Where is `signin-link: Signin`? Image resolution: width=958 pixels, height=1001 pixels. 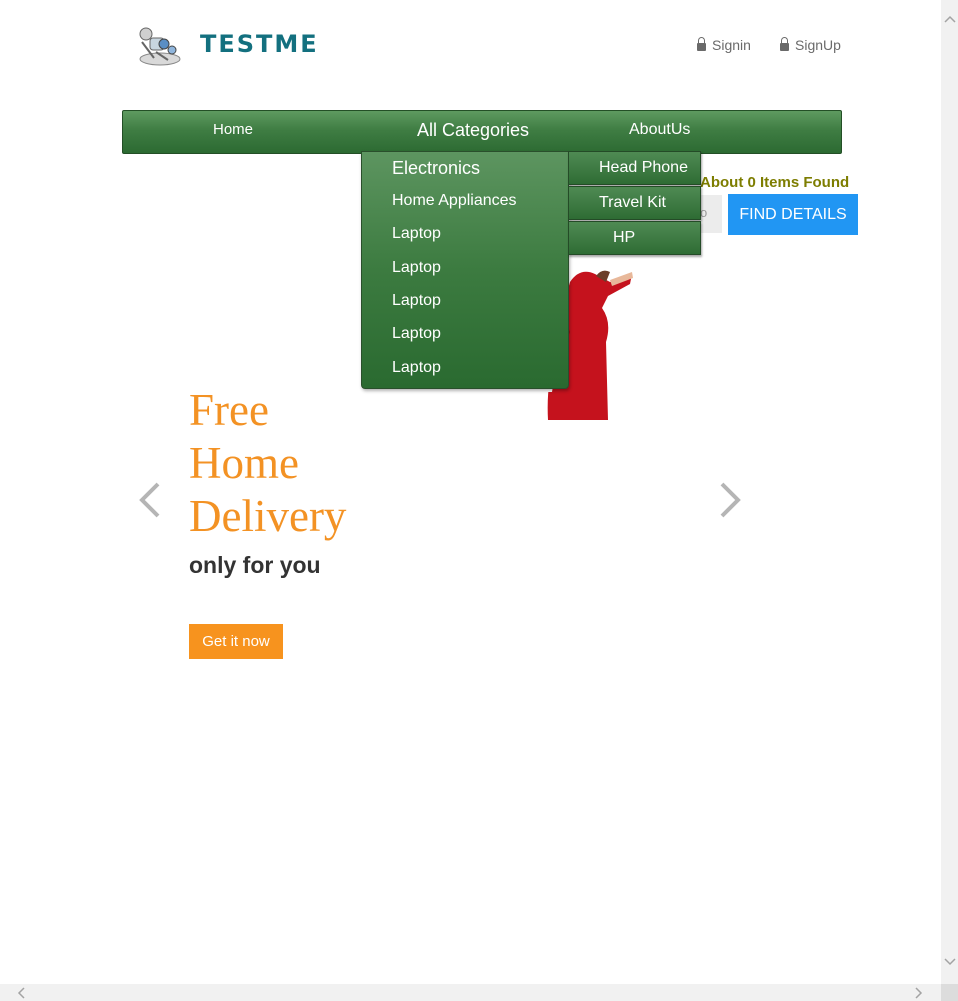 signin-link: Signin is located at coordinates (724, 45).